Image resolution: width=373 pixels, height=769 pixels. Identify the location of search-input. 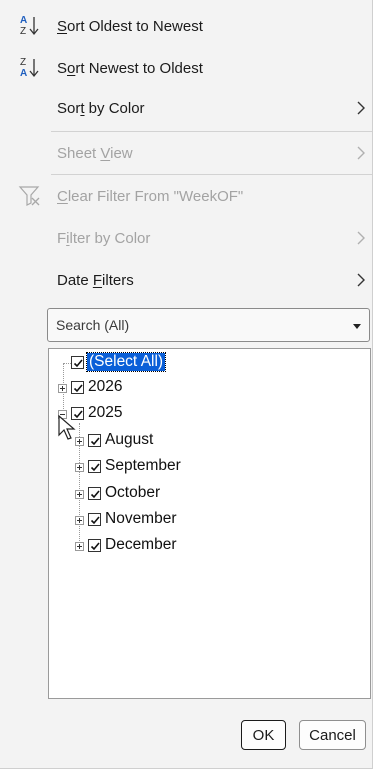
(193, 325).